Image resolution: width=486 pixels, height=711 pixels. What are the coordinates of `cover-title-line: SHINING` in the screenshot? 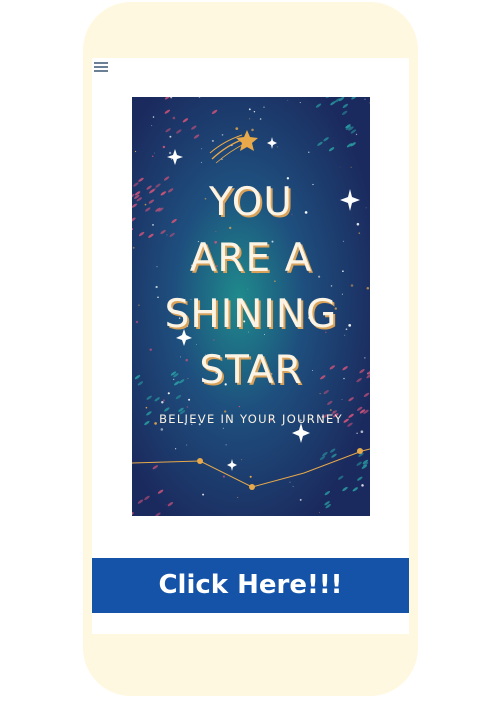 It's located at (251, 314).